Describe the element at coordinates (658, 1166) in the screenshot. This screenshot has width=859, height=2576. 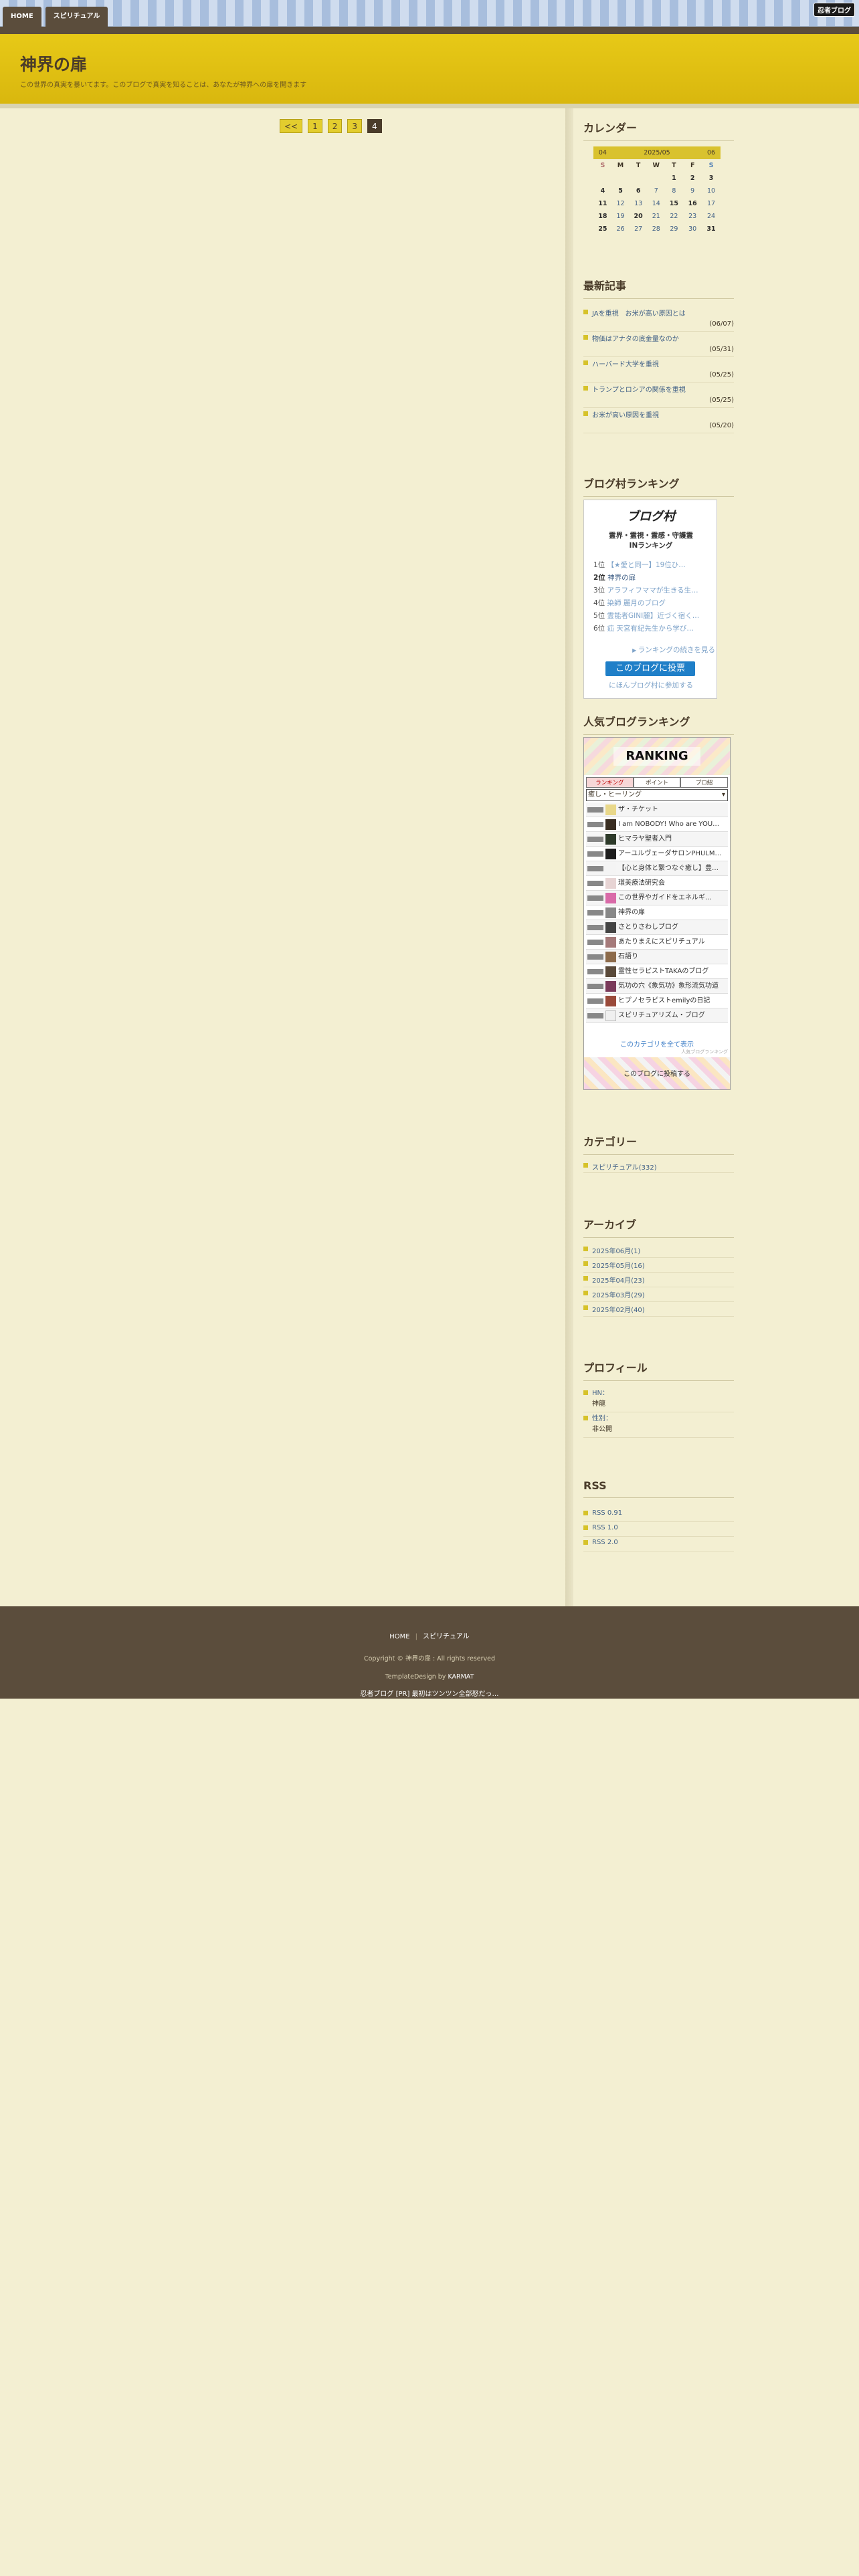
I see `category-item: スピリチュアル(332)` at that location.